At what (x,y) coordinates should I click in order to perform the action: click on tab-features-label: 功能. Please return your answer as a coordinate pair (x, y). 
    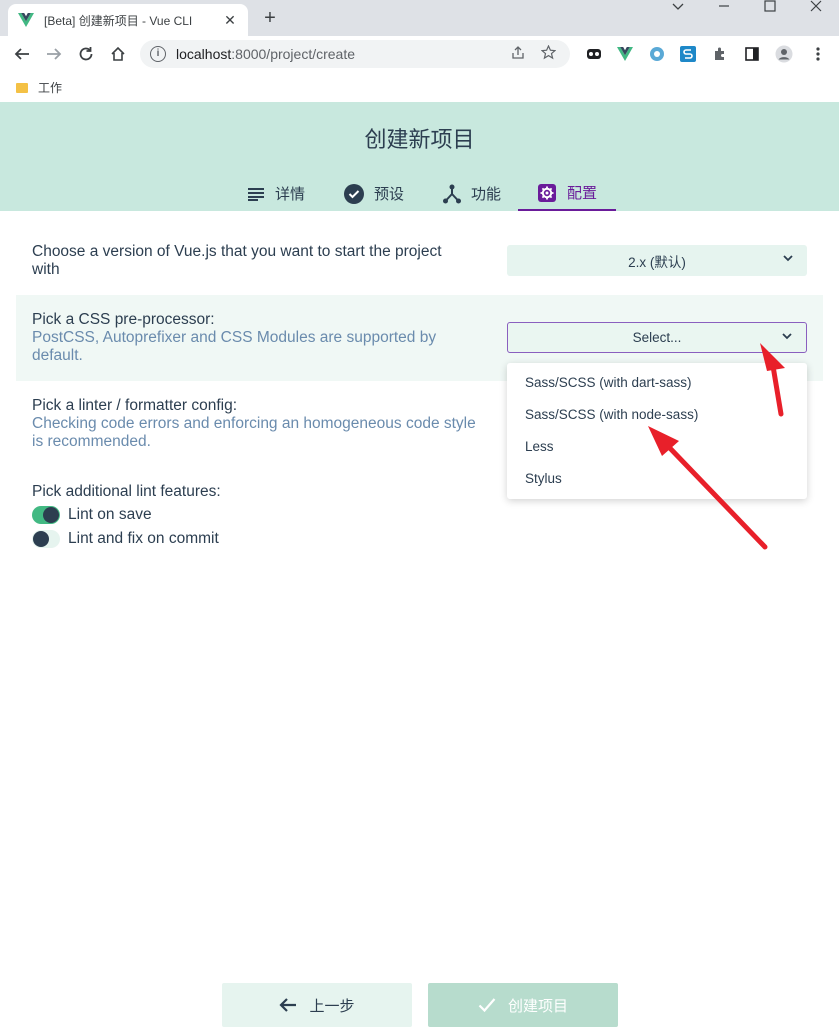
    Looking at the image, I should click on (485, 194).